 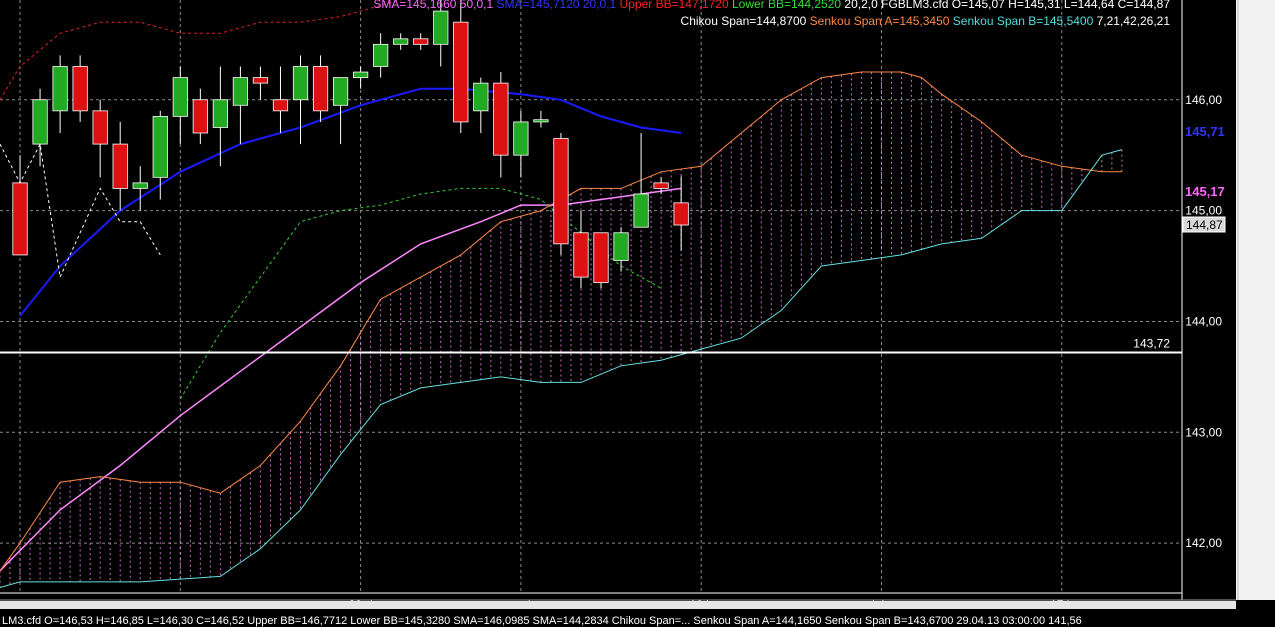 What do you see at coordinates (1203, 100) in the screenshot?
I see `y-tick-label: 146,00` at bounding box center [1203, 100].